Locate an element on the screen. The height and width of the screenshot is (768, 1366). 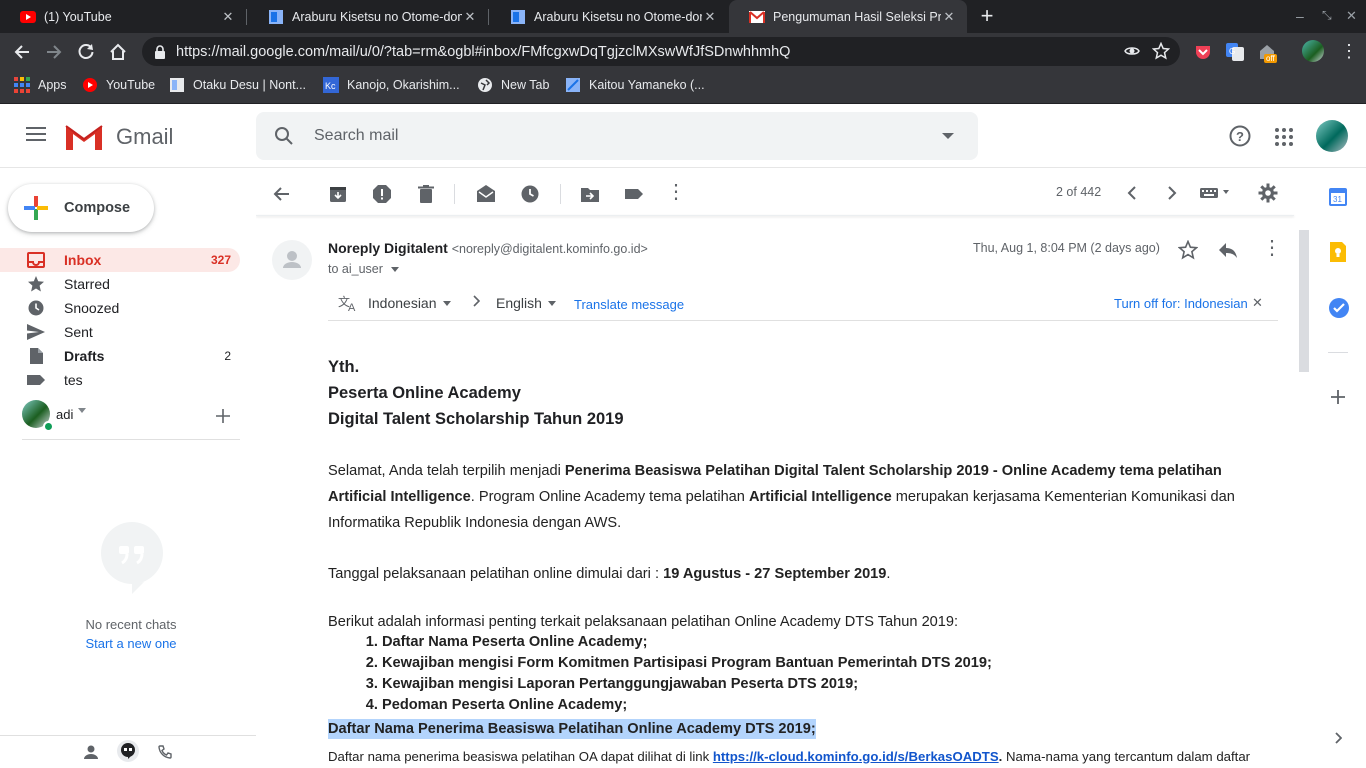
hangouts-tab-button is located at coordinates (128, 751).